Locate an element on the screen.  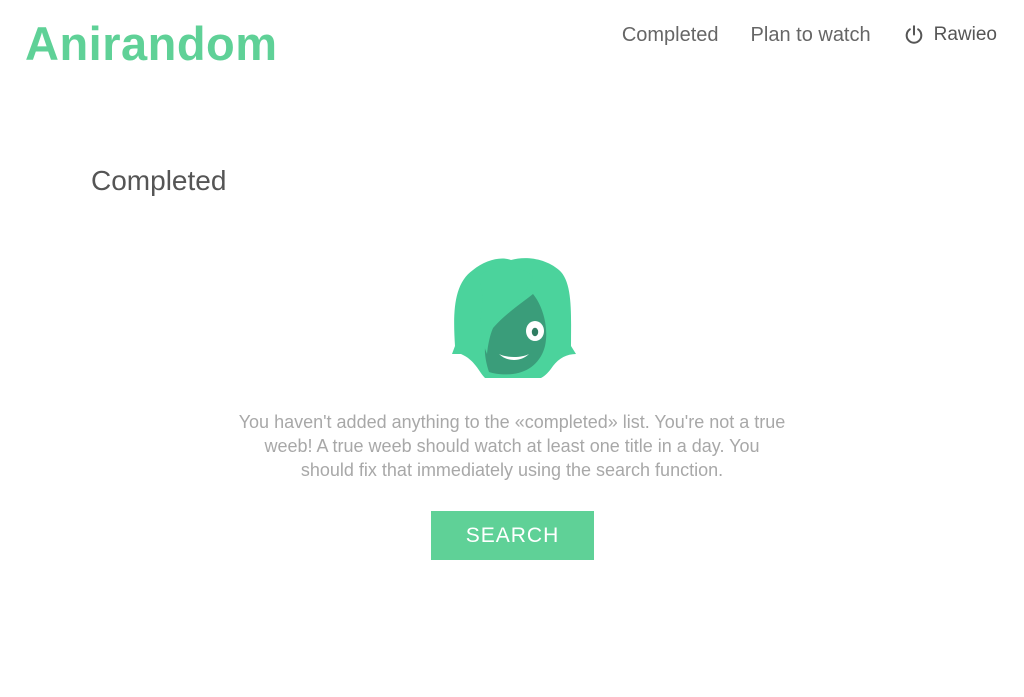
user-name: Rawieo is located at coordinates (965, 34).